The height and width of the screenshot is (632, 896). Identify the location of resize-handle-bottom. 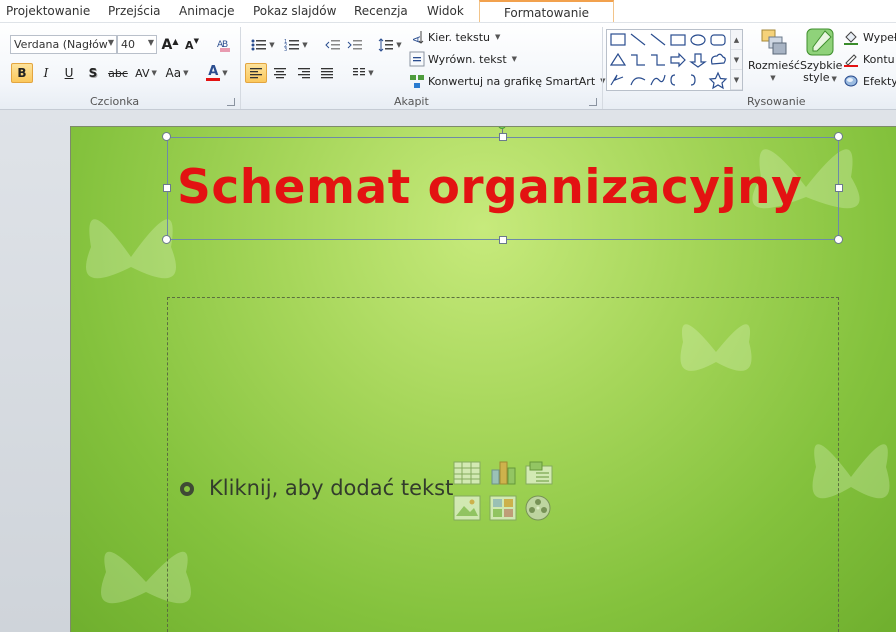
(503, 240).